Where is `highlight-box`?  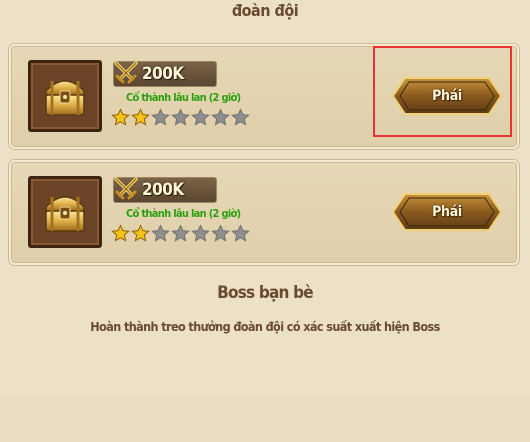
highlight-box is located at coordinates (442, 91).